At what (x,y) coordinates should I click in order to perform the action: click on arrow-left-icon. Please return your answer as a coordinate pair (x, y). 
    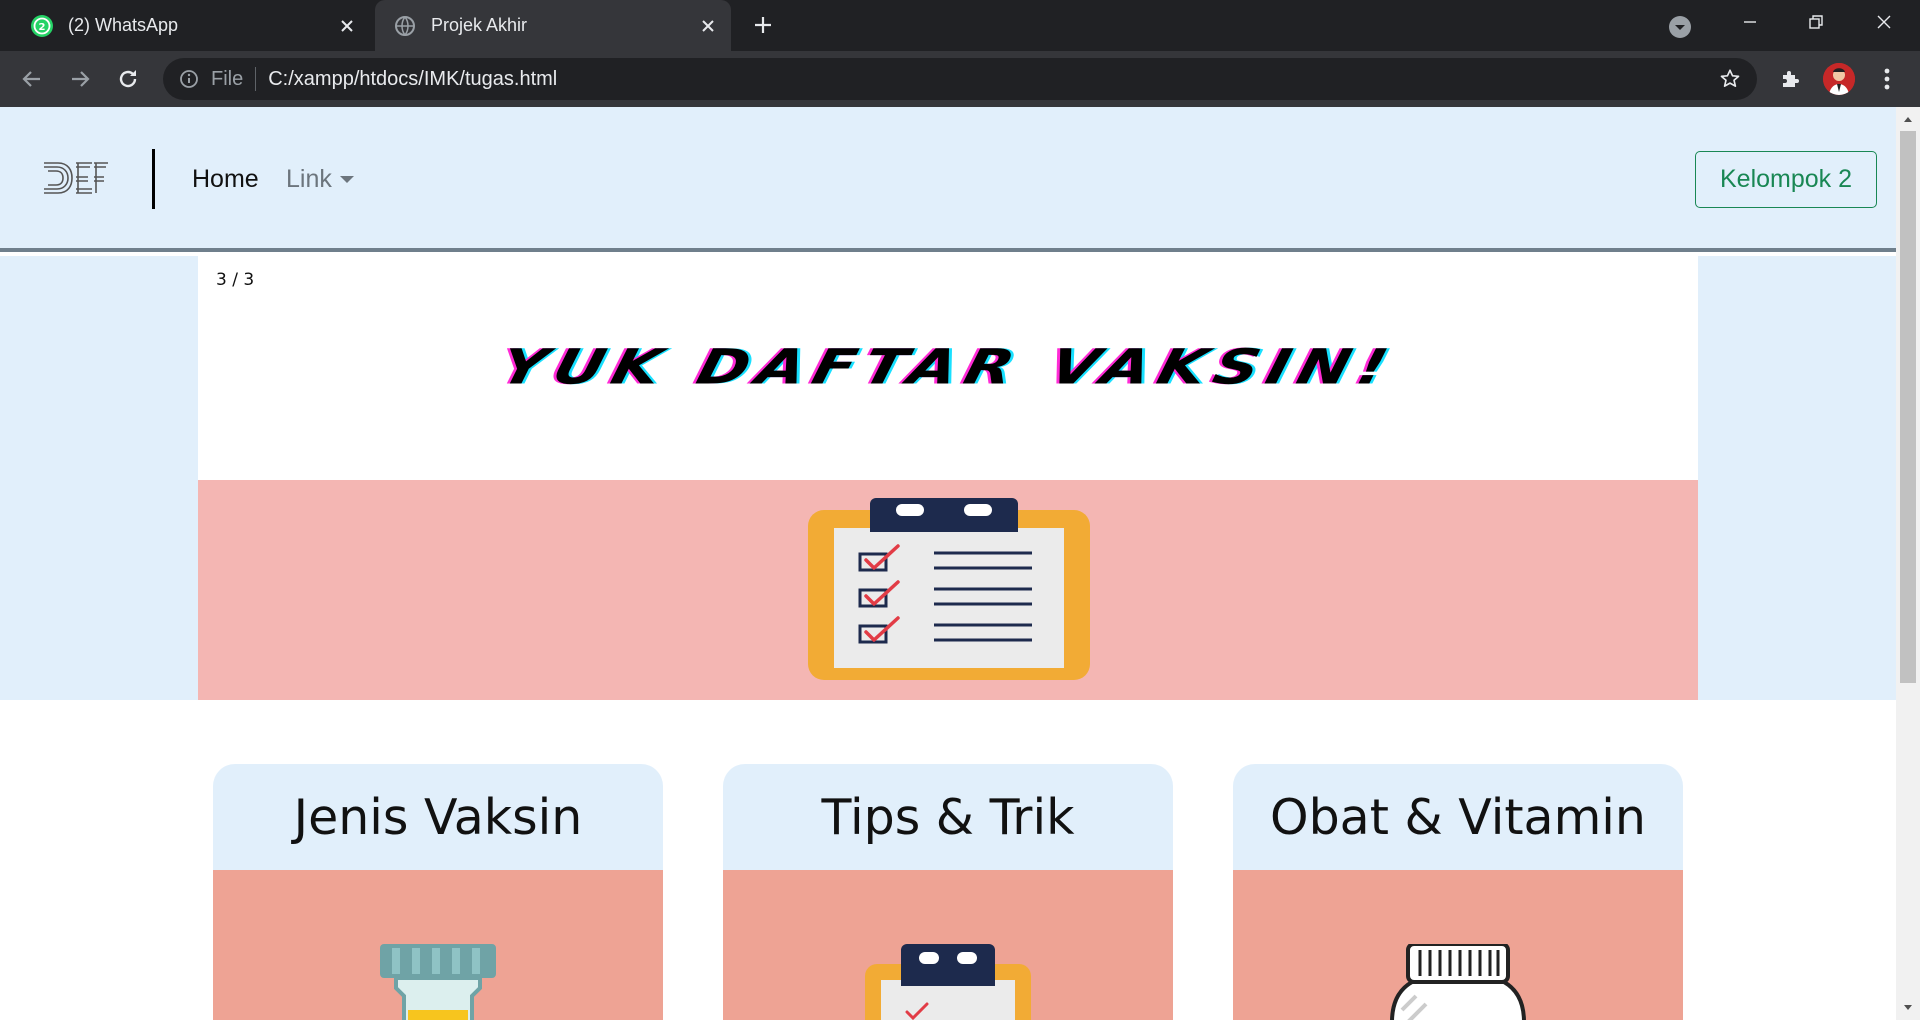
    Looking at the image, I should click on (31, 79).